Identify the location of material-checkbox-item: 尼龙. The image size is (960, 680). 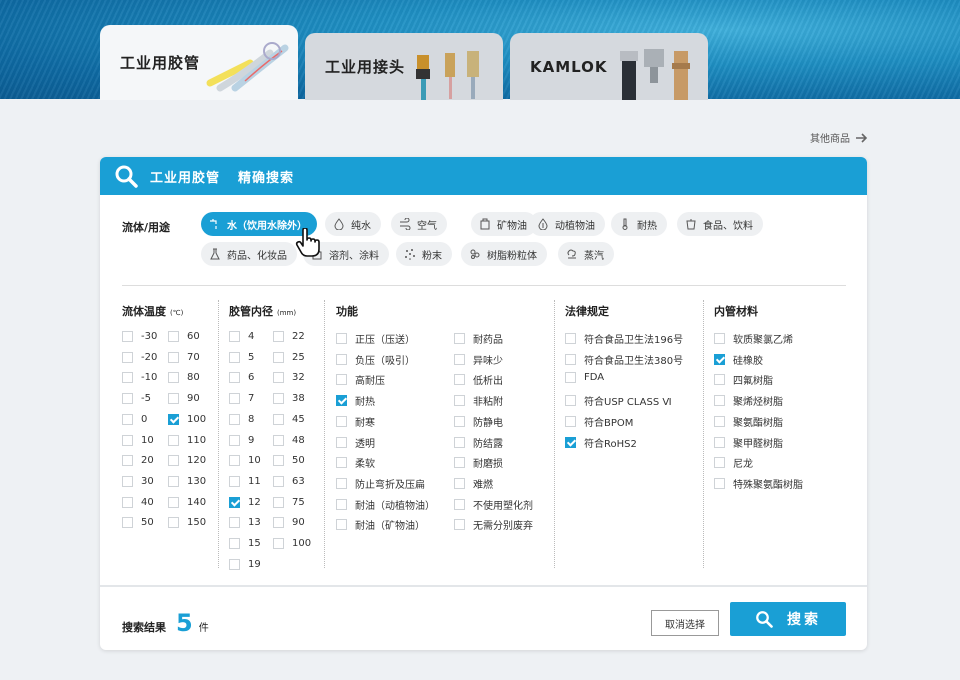
(733, 462).